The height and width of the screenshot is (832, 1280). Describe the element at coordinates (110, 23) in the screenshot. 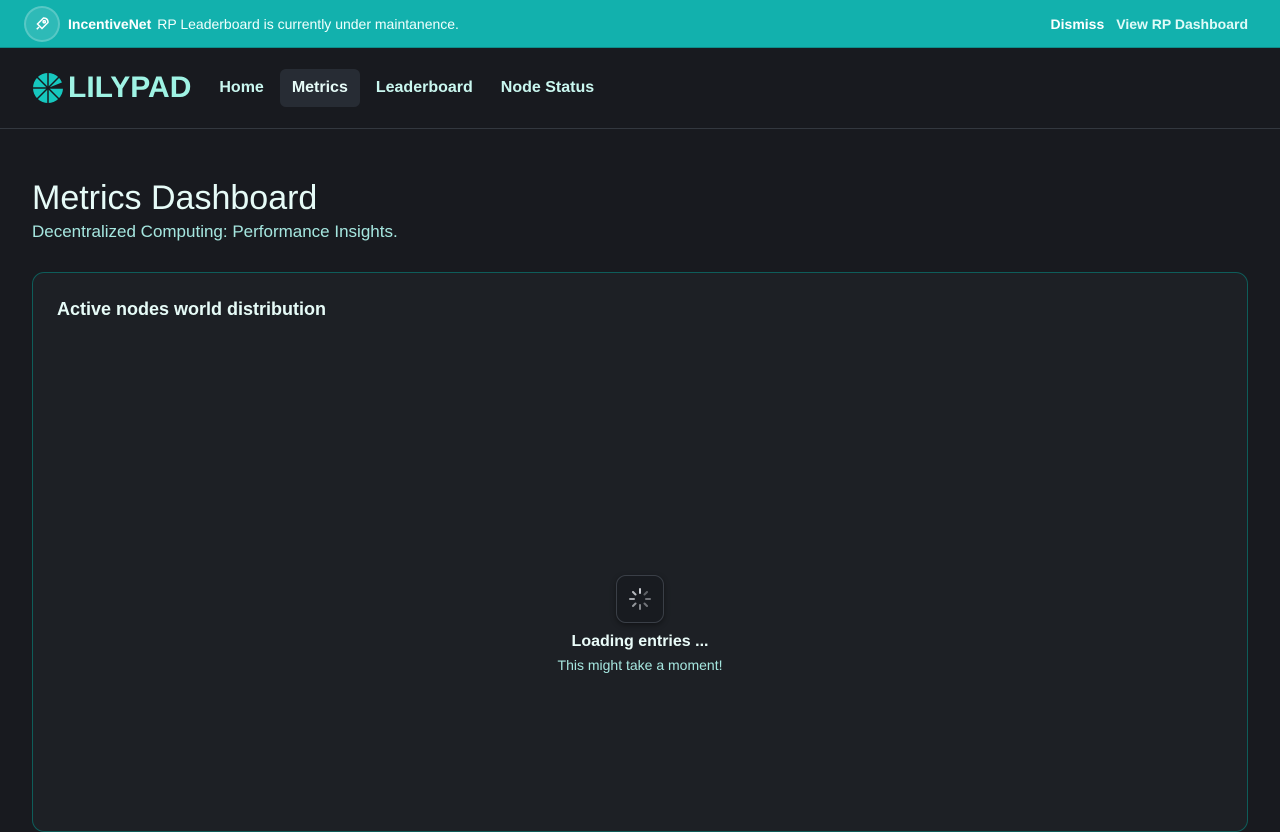

I see `banner-tag: IncentiveNet` at that location.